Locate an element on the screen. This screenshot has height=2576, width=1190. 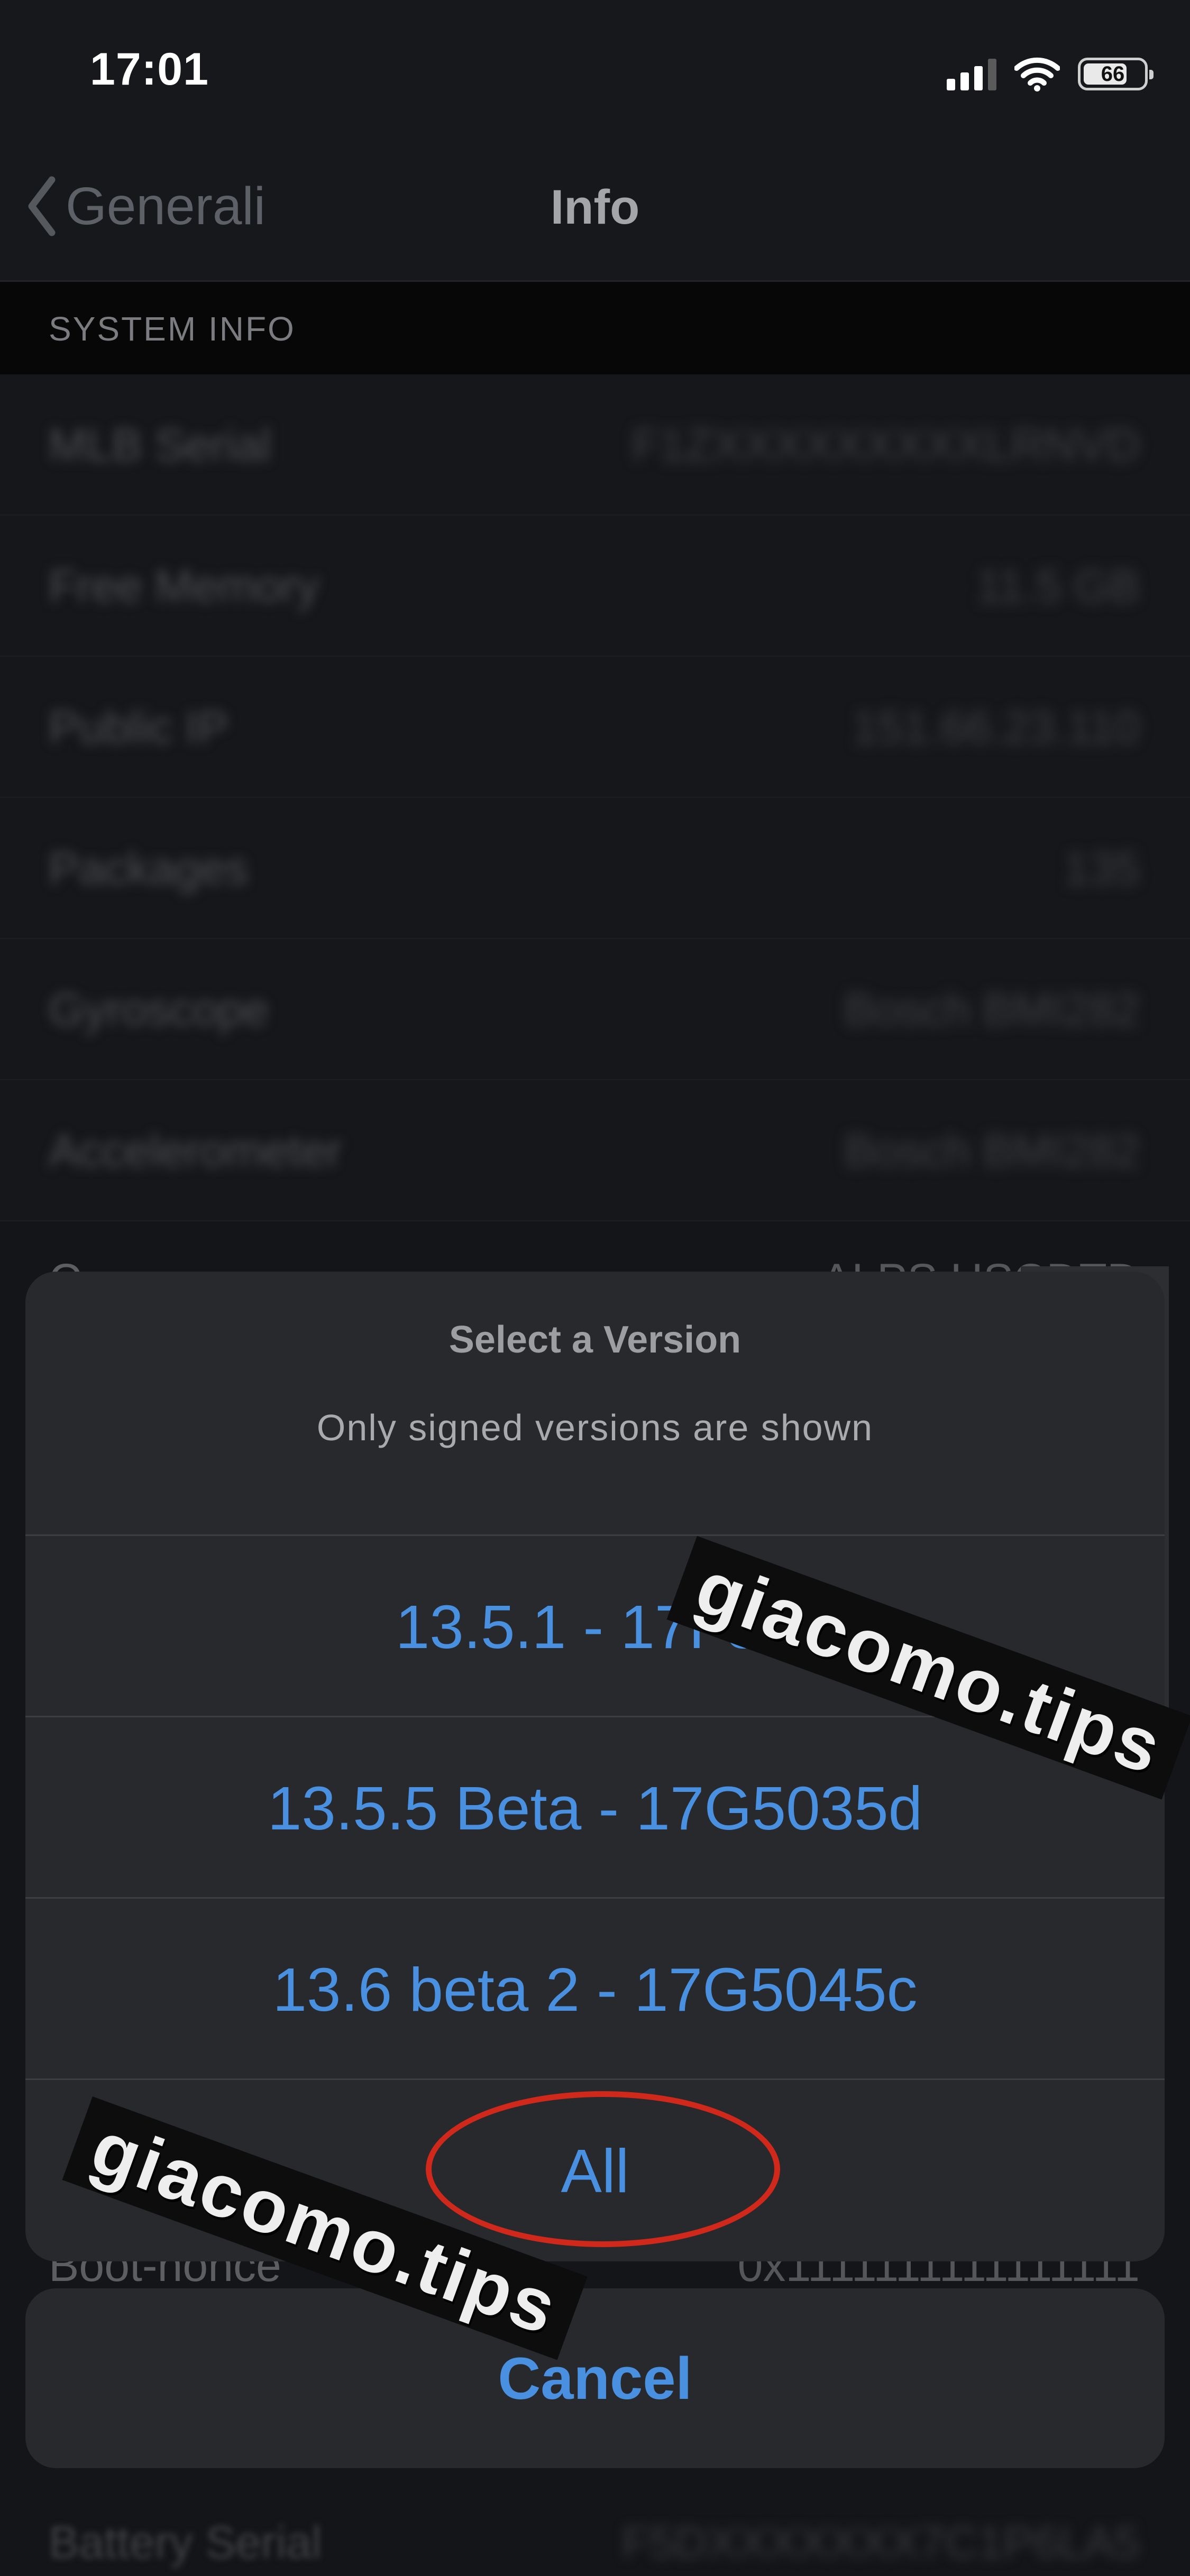
info-row-label: Public IP is located at coordinates (138, 727).